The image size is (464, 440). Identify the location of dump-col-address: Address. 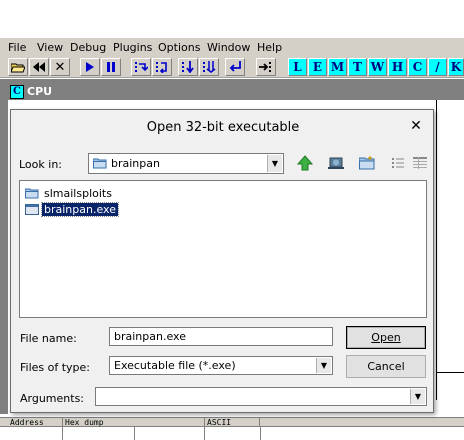
(35, 422).